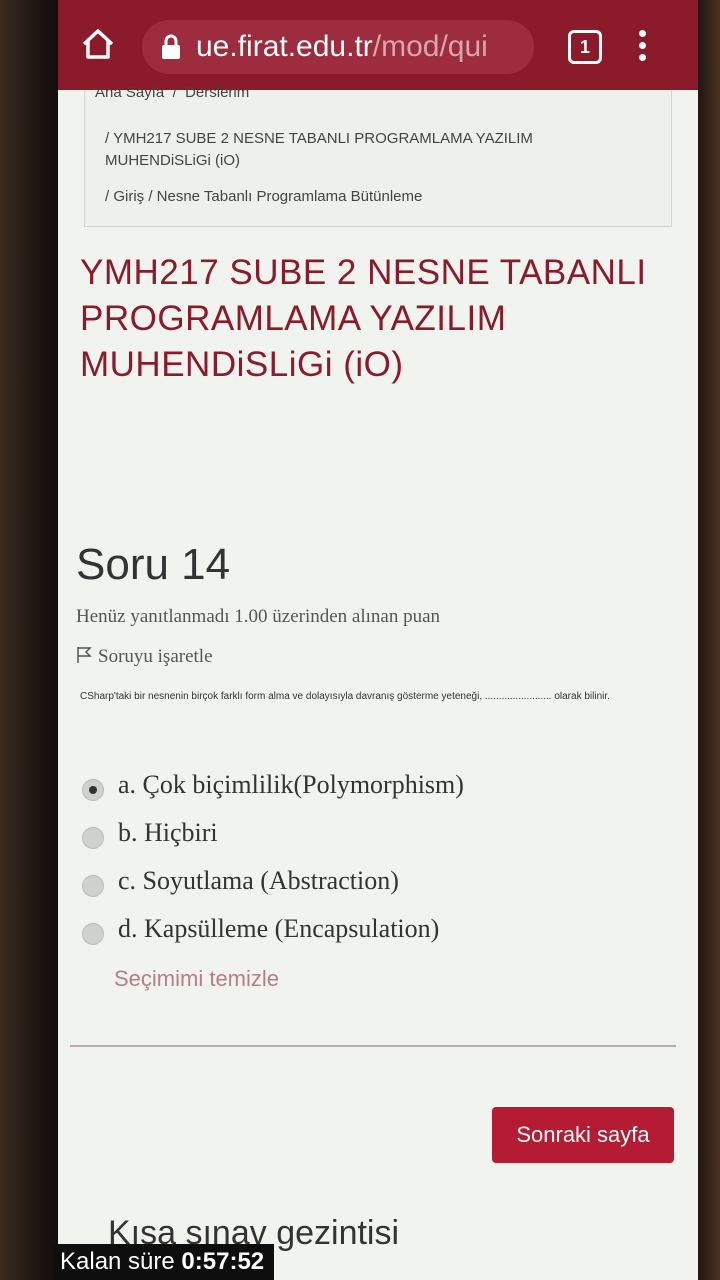 The width and height of the screenshot is (720, 1280). I want to click on lock-icon, so click(171, 47).